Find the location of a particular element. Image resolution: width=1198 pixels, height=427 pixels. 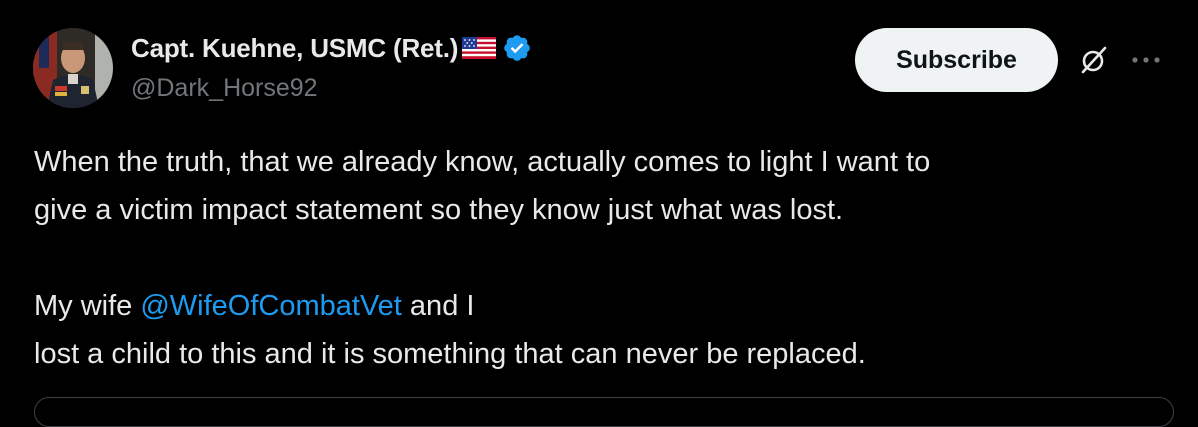

grok-icon is located at coordinates (1094, 60).